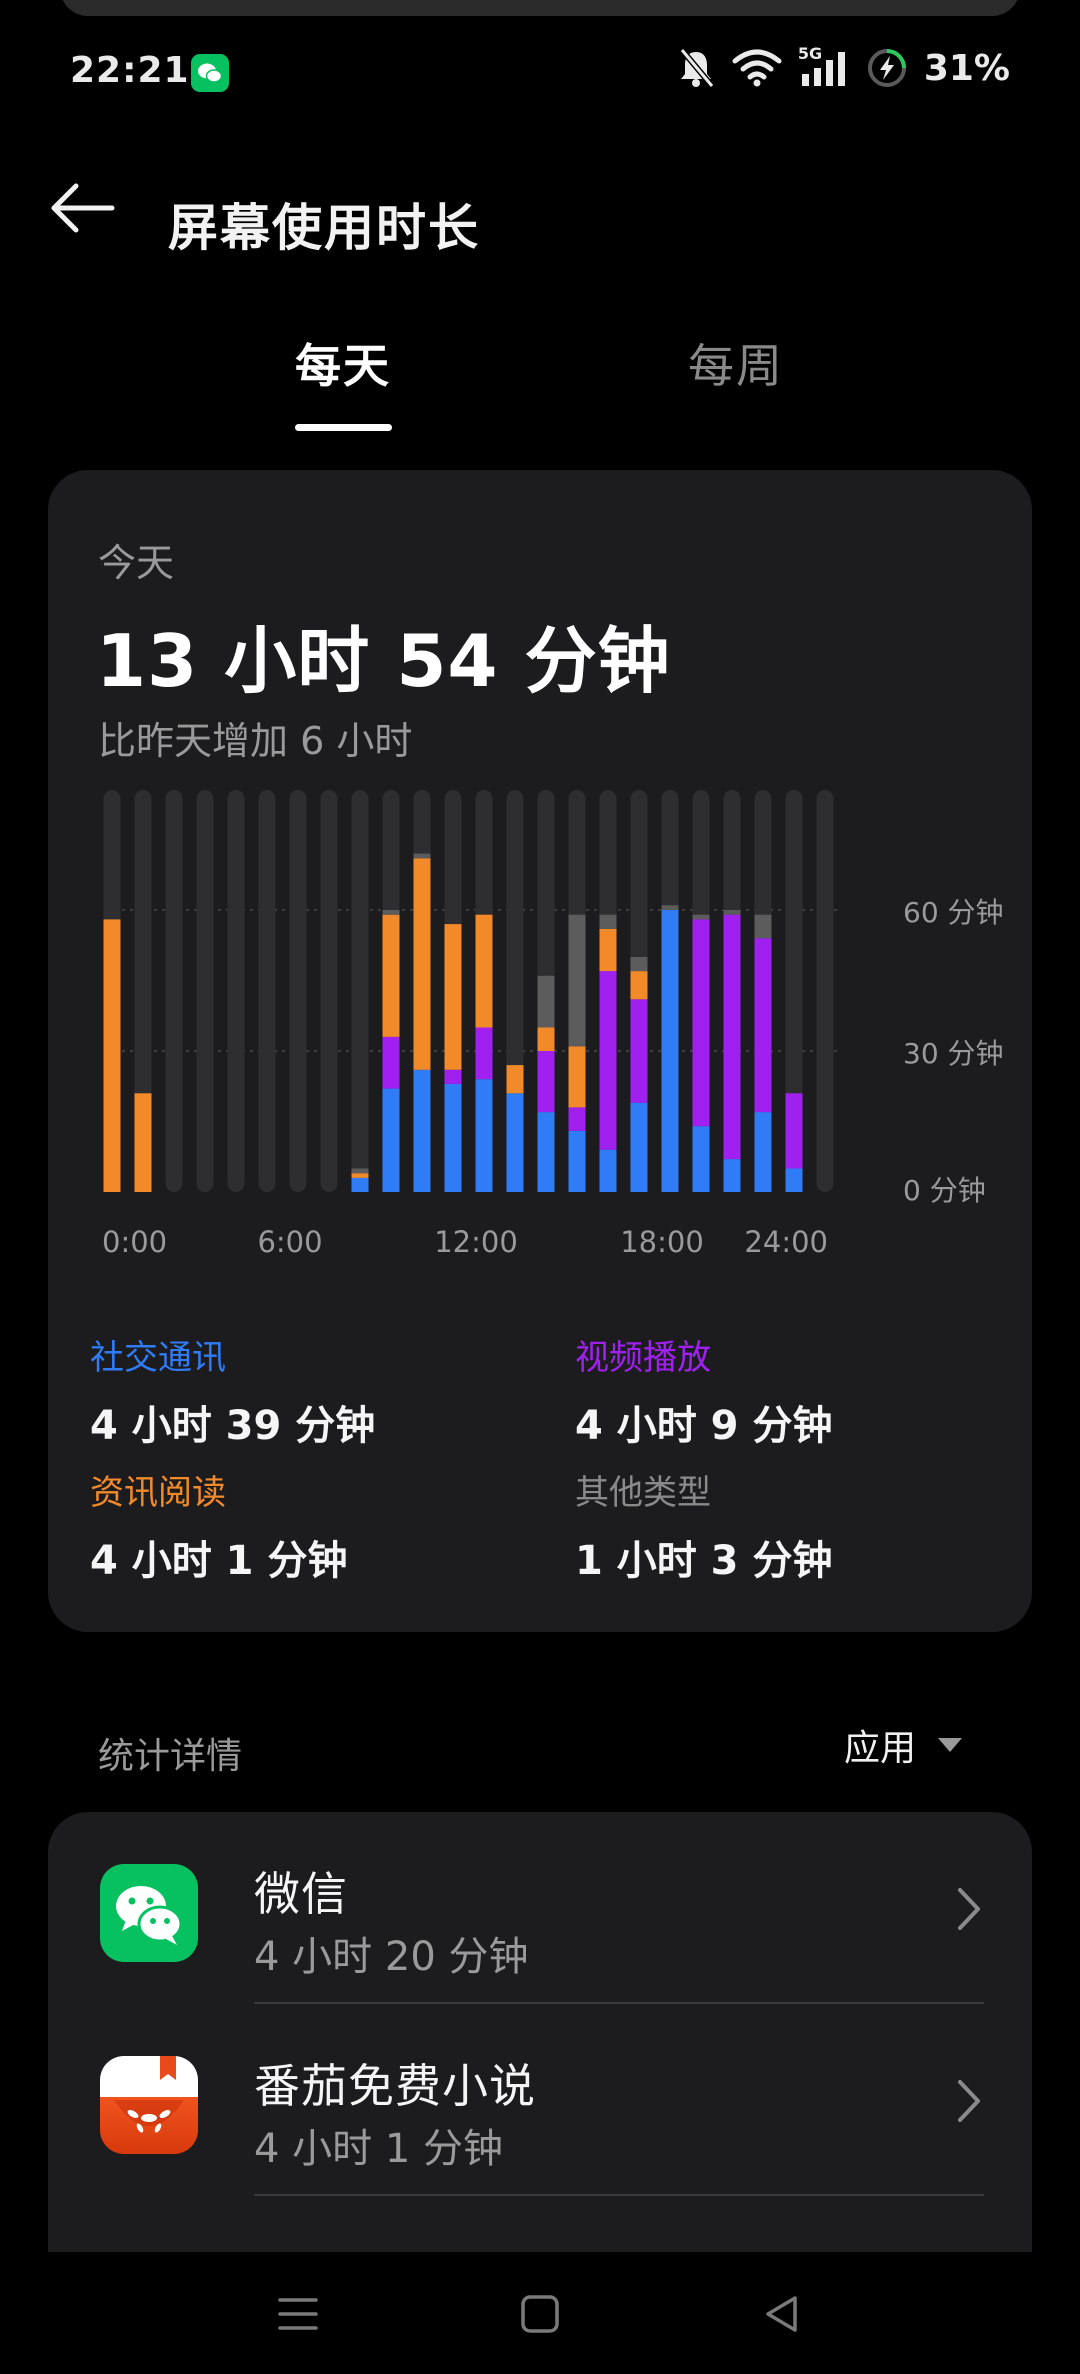 This screenshot has width=1080, height=2374. Describe the element at coordinates (130, 70) in the screenshot. I see `status-time: 22:21` at that location.